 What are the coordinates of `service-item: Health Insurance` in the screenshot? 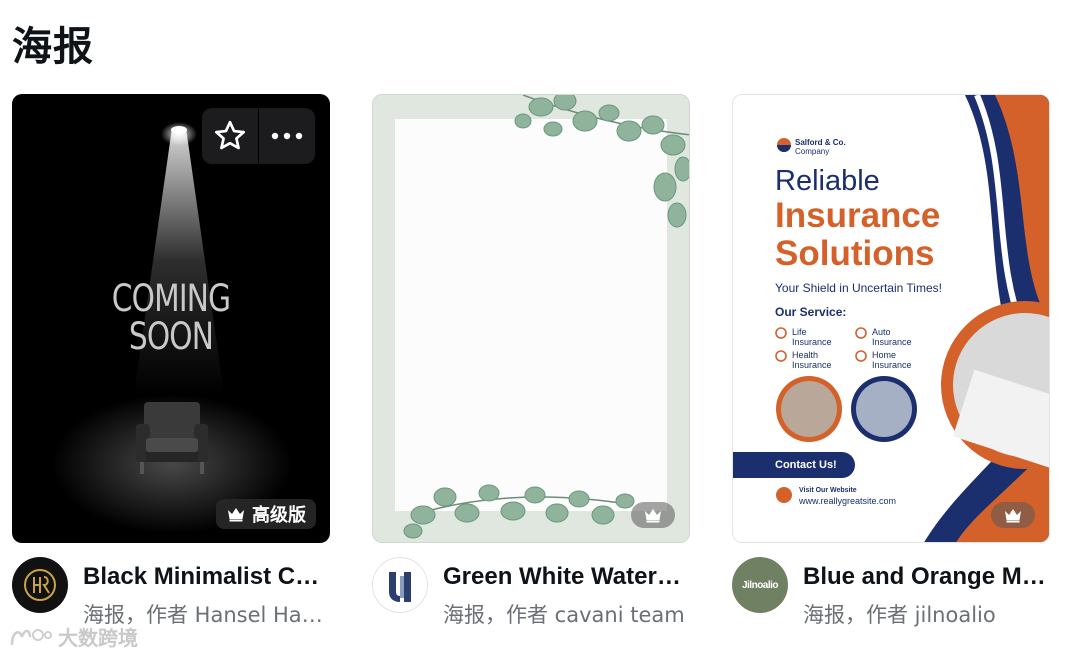 It's located at (812, 360).